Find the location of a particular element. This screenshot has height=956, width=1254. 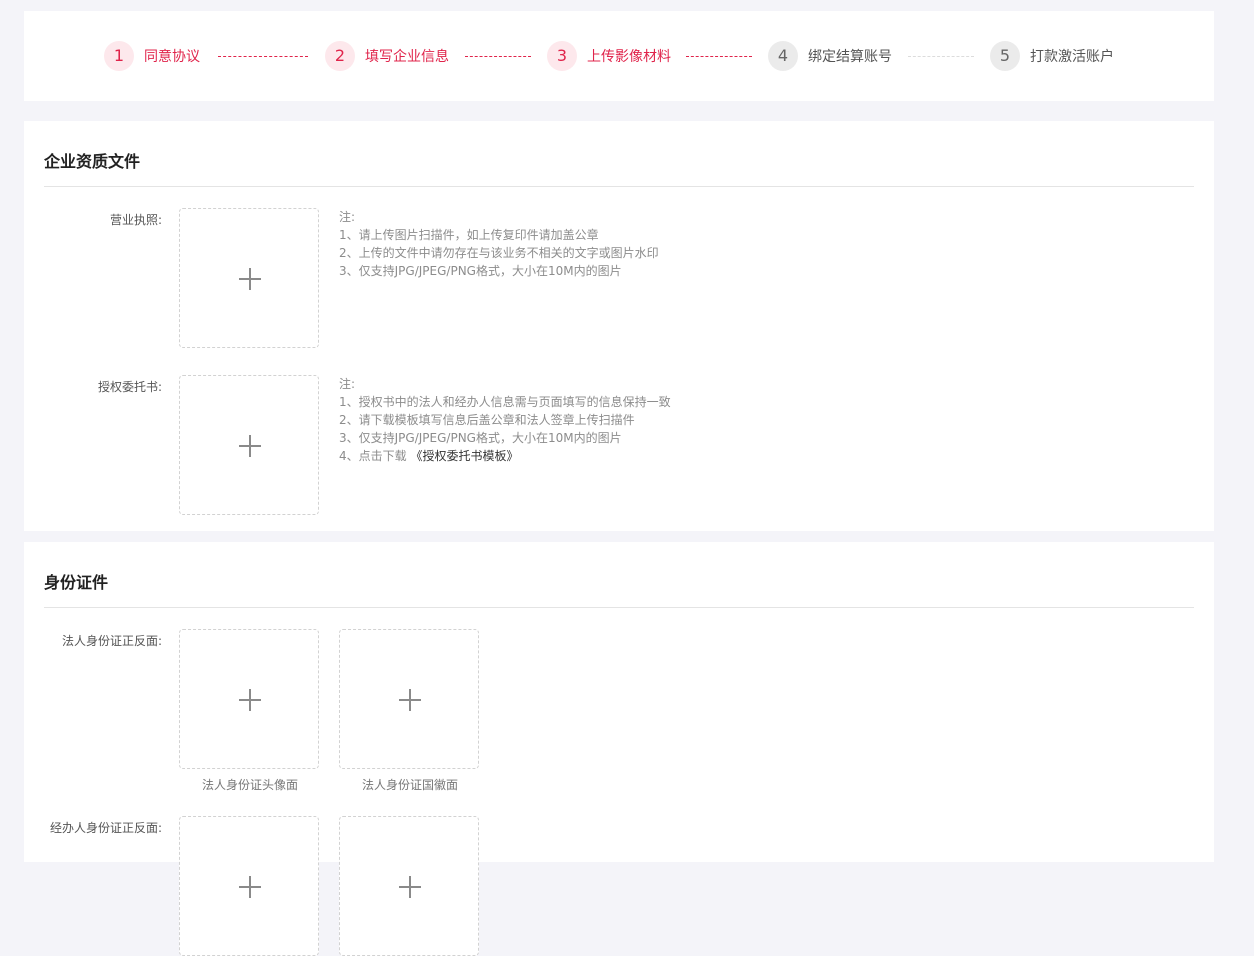

legal-rep-id-label: 法人身份证正反面: is located at coordinates (111, 641).